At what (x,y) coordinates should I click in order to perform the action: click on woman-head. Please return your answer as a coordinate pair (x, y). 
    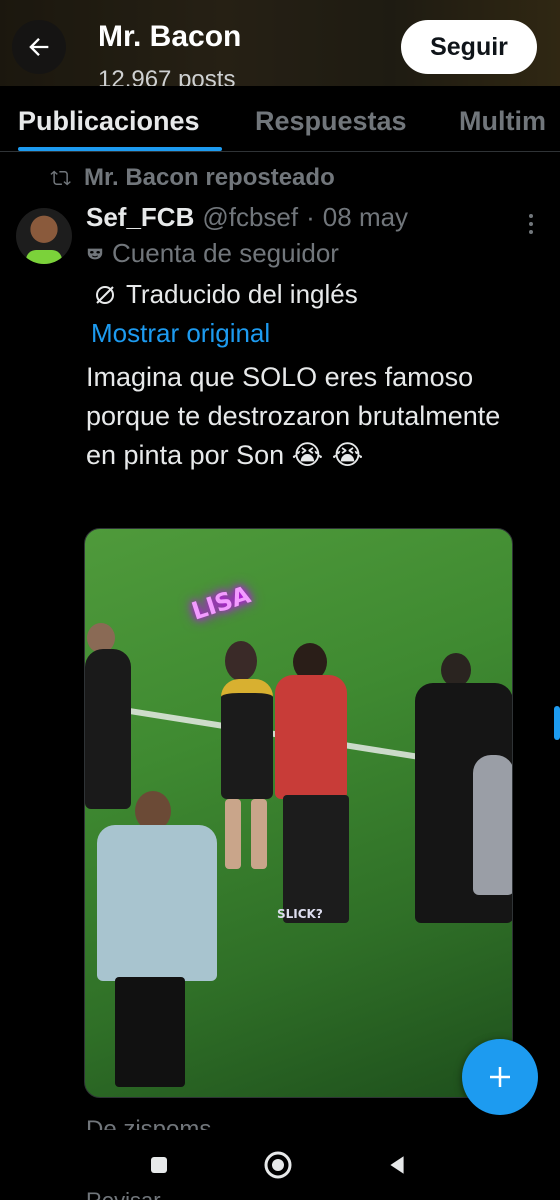
    Looking at the image, I should click on (241, 661).